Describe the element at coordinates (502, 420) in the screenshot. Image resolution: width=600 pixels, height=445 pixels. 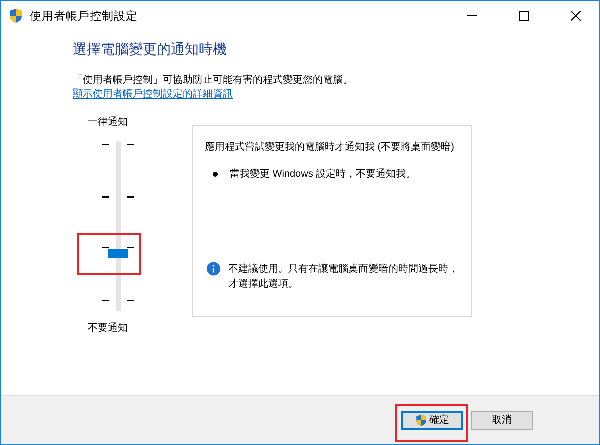
I see `cancel-button: 取消` at that location.